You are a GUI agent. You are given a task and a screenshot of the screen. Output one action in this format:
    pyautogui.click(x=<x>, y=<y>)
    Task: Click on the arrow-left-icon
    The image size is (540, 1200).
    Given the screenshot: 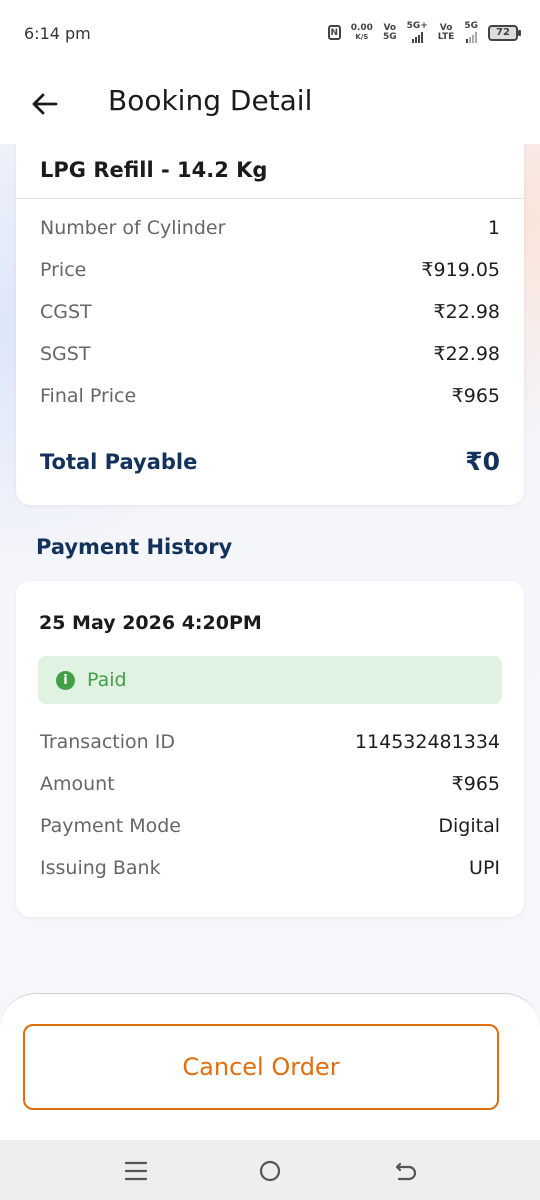 What is the action you would take?
    pyautogui.click(x=45, y=104)
    